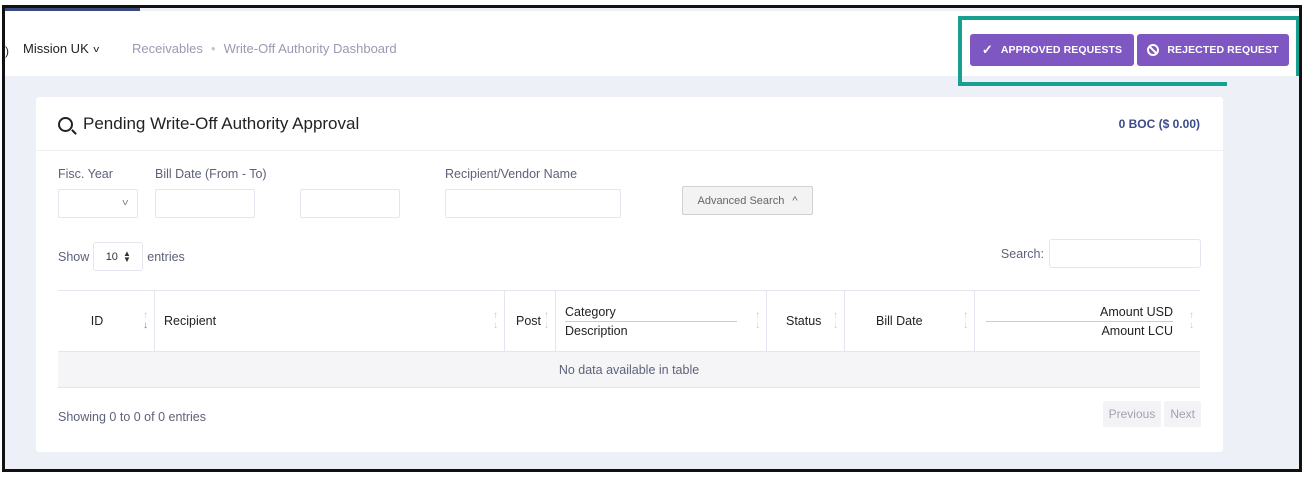  I want to click on column-amount-lcu-label: Amount LCU, so click(1137, 330).